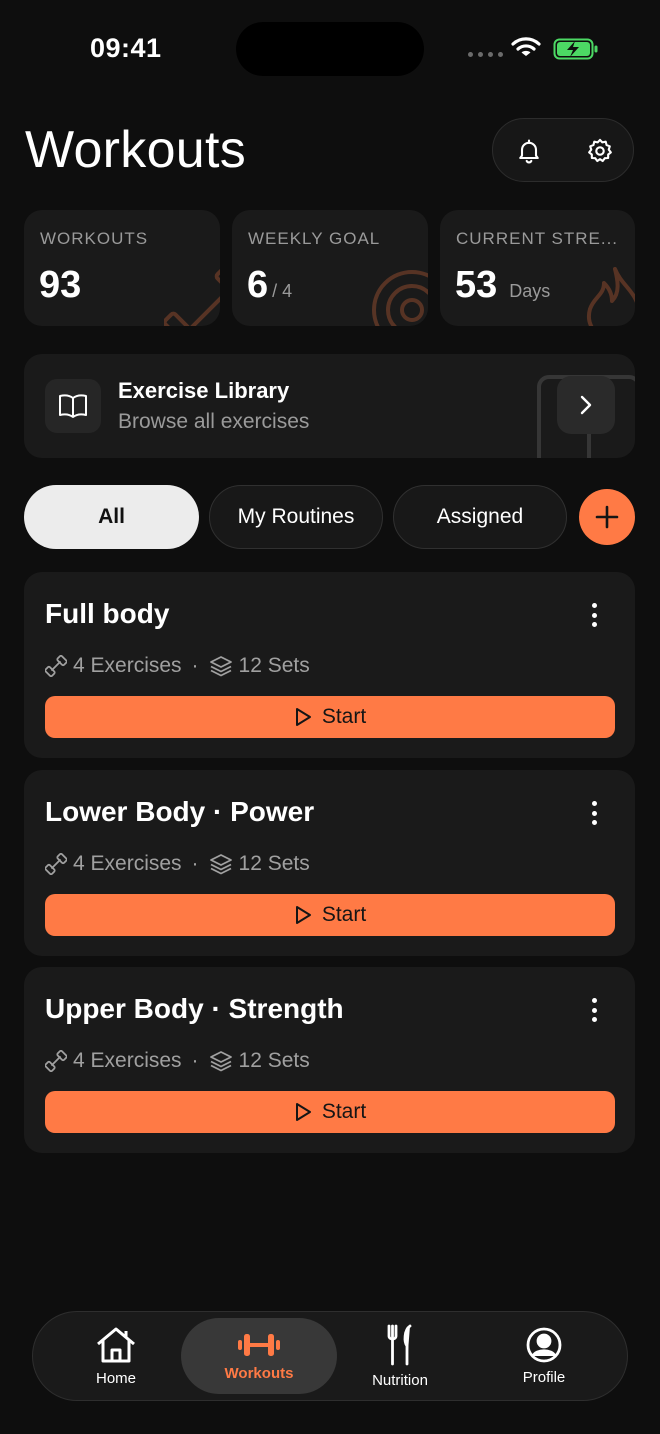 The image size is (660, 1434). I want to click on target-icon, so click(400, 298).